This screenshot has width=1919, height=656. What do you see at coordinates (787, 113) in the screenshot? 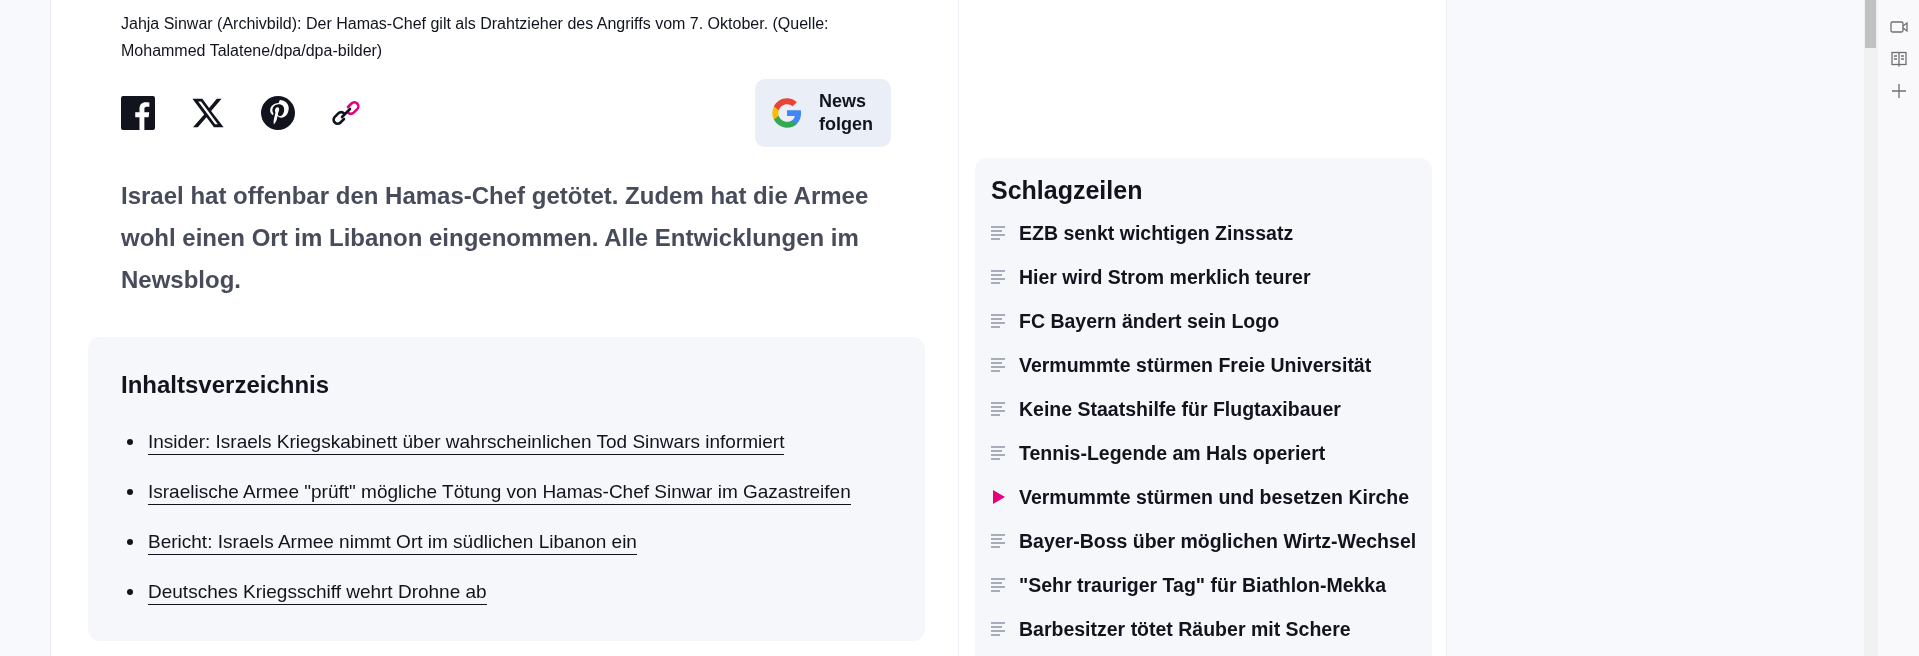
I see `google-g-icon` at bounding box center [787, 113].